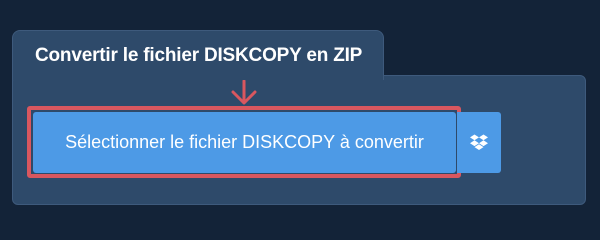 Image resolution: width=600 pixels, height=240 pixels. I want to click on dropbox-icon, so click(479, 142).